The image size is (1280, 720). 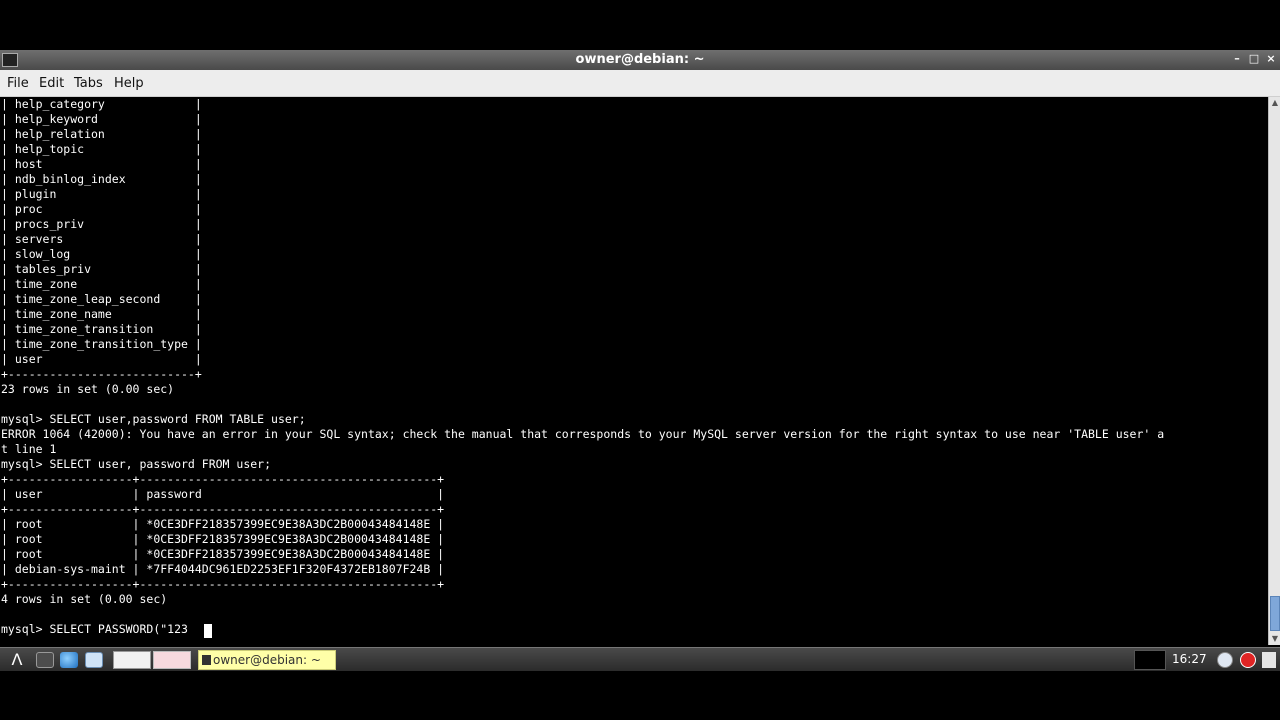 I want to click on terminal-line: | time_zone |, so click(x=101, y=284).